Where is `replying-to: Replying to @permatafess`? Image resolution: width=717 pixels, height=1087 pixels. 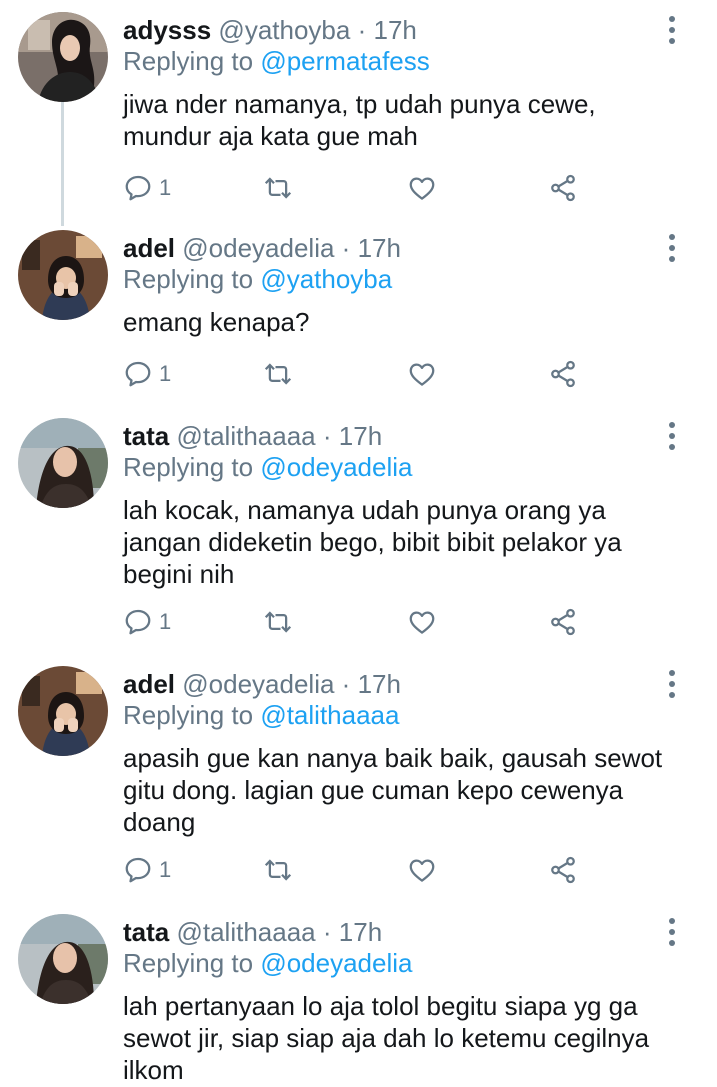 replying-to: Replying to @permatafess is located at coordinates (276, 61).